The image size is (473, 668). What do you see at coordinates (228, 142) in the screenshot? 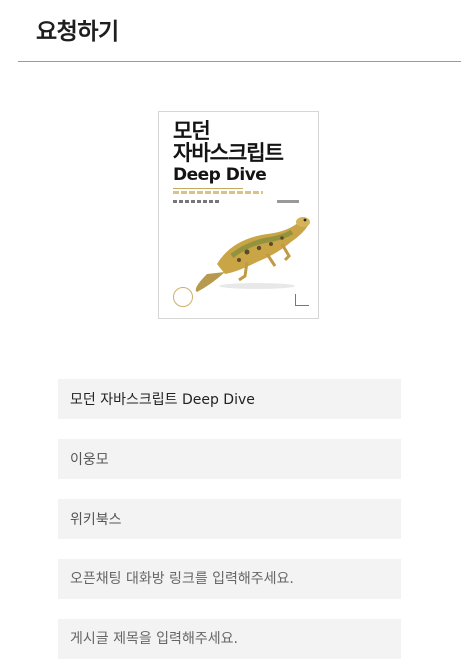
I see `cover-title-korean: 모던 자바스크립트` at bounding box center [228, 142].